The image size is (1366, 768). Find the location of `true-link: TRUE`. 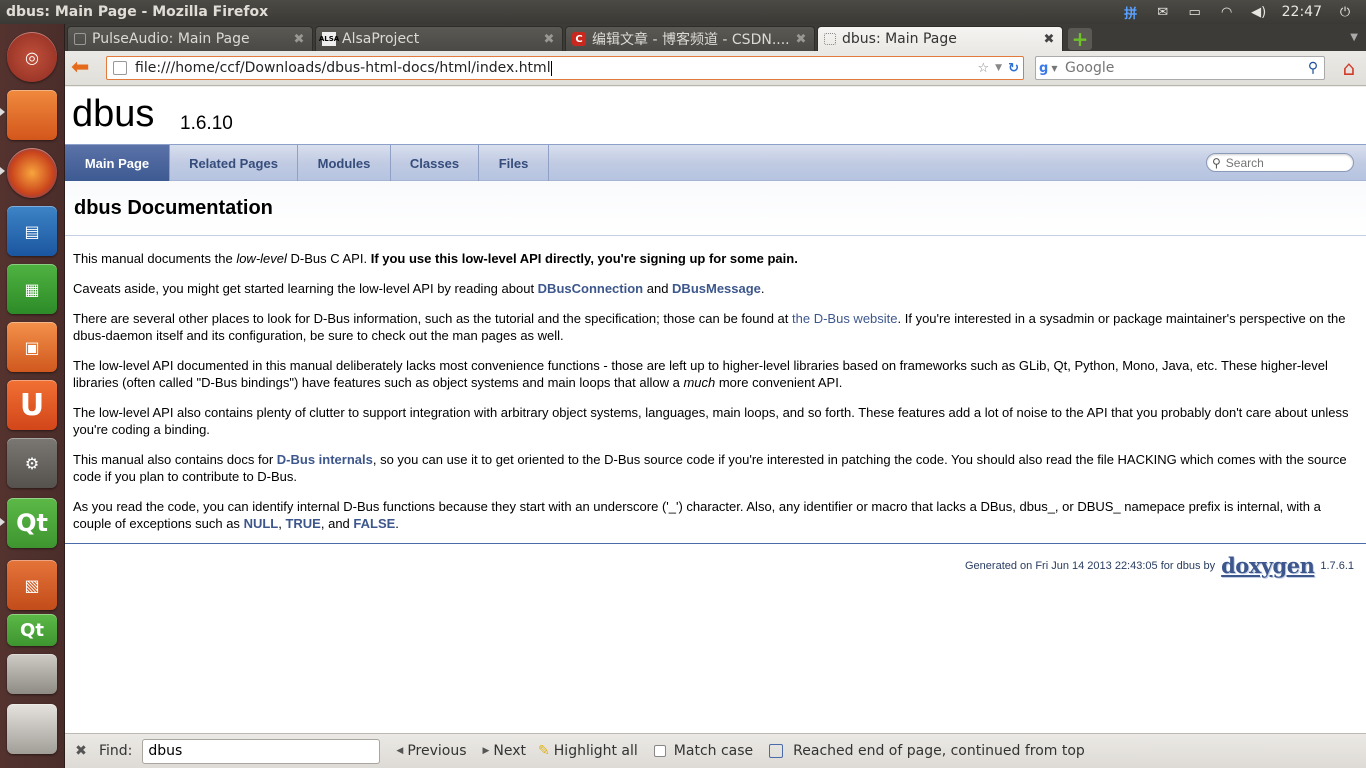

true-link: TRUE is located at coordinates (302, 523).